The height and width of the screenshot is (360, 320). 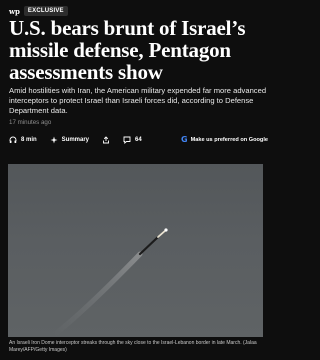 I want to click on summary-button: Summary, so click(x=69, y=140).